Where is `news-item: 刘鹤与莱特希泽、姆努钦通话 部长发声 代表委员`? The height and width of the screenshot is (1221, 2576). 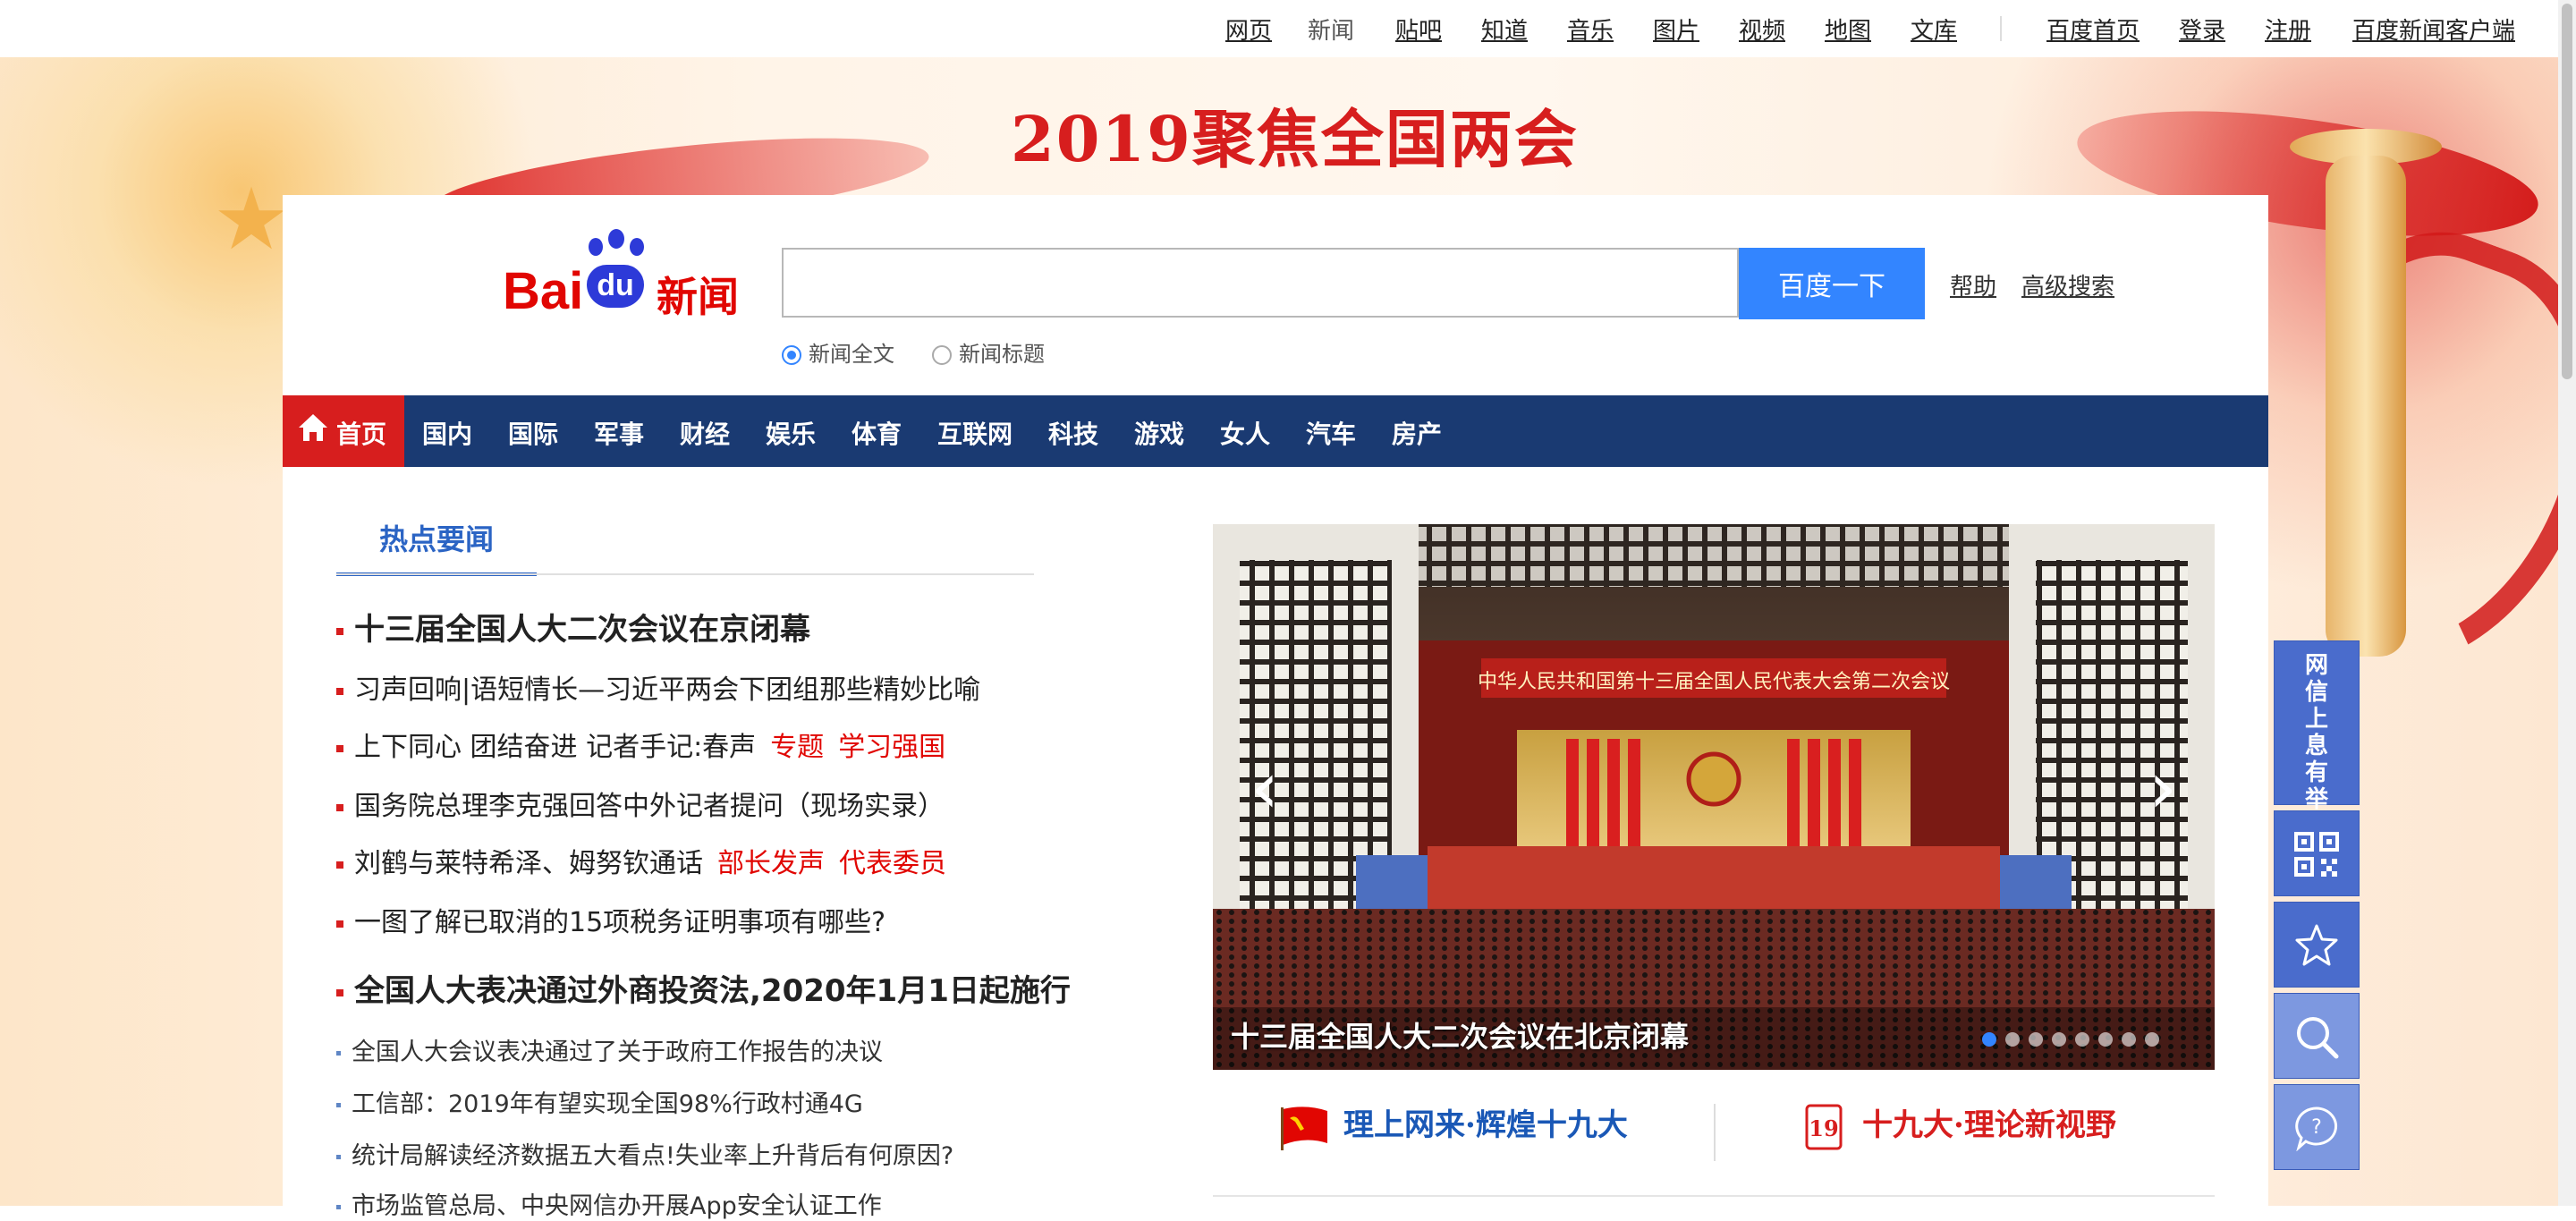 news-item: 刘鹤与莱特希泽、姆努钦通话 部长发声 代表委员 is located at coordinates (641, 861).